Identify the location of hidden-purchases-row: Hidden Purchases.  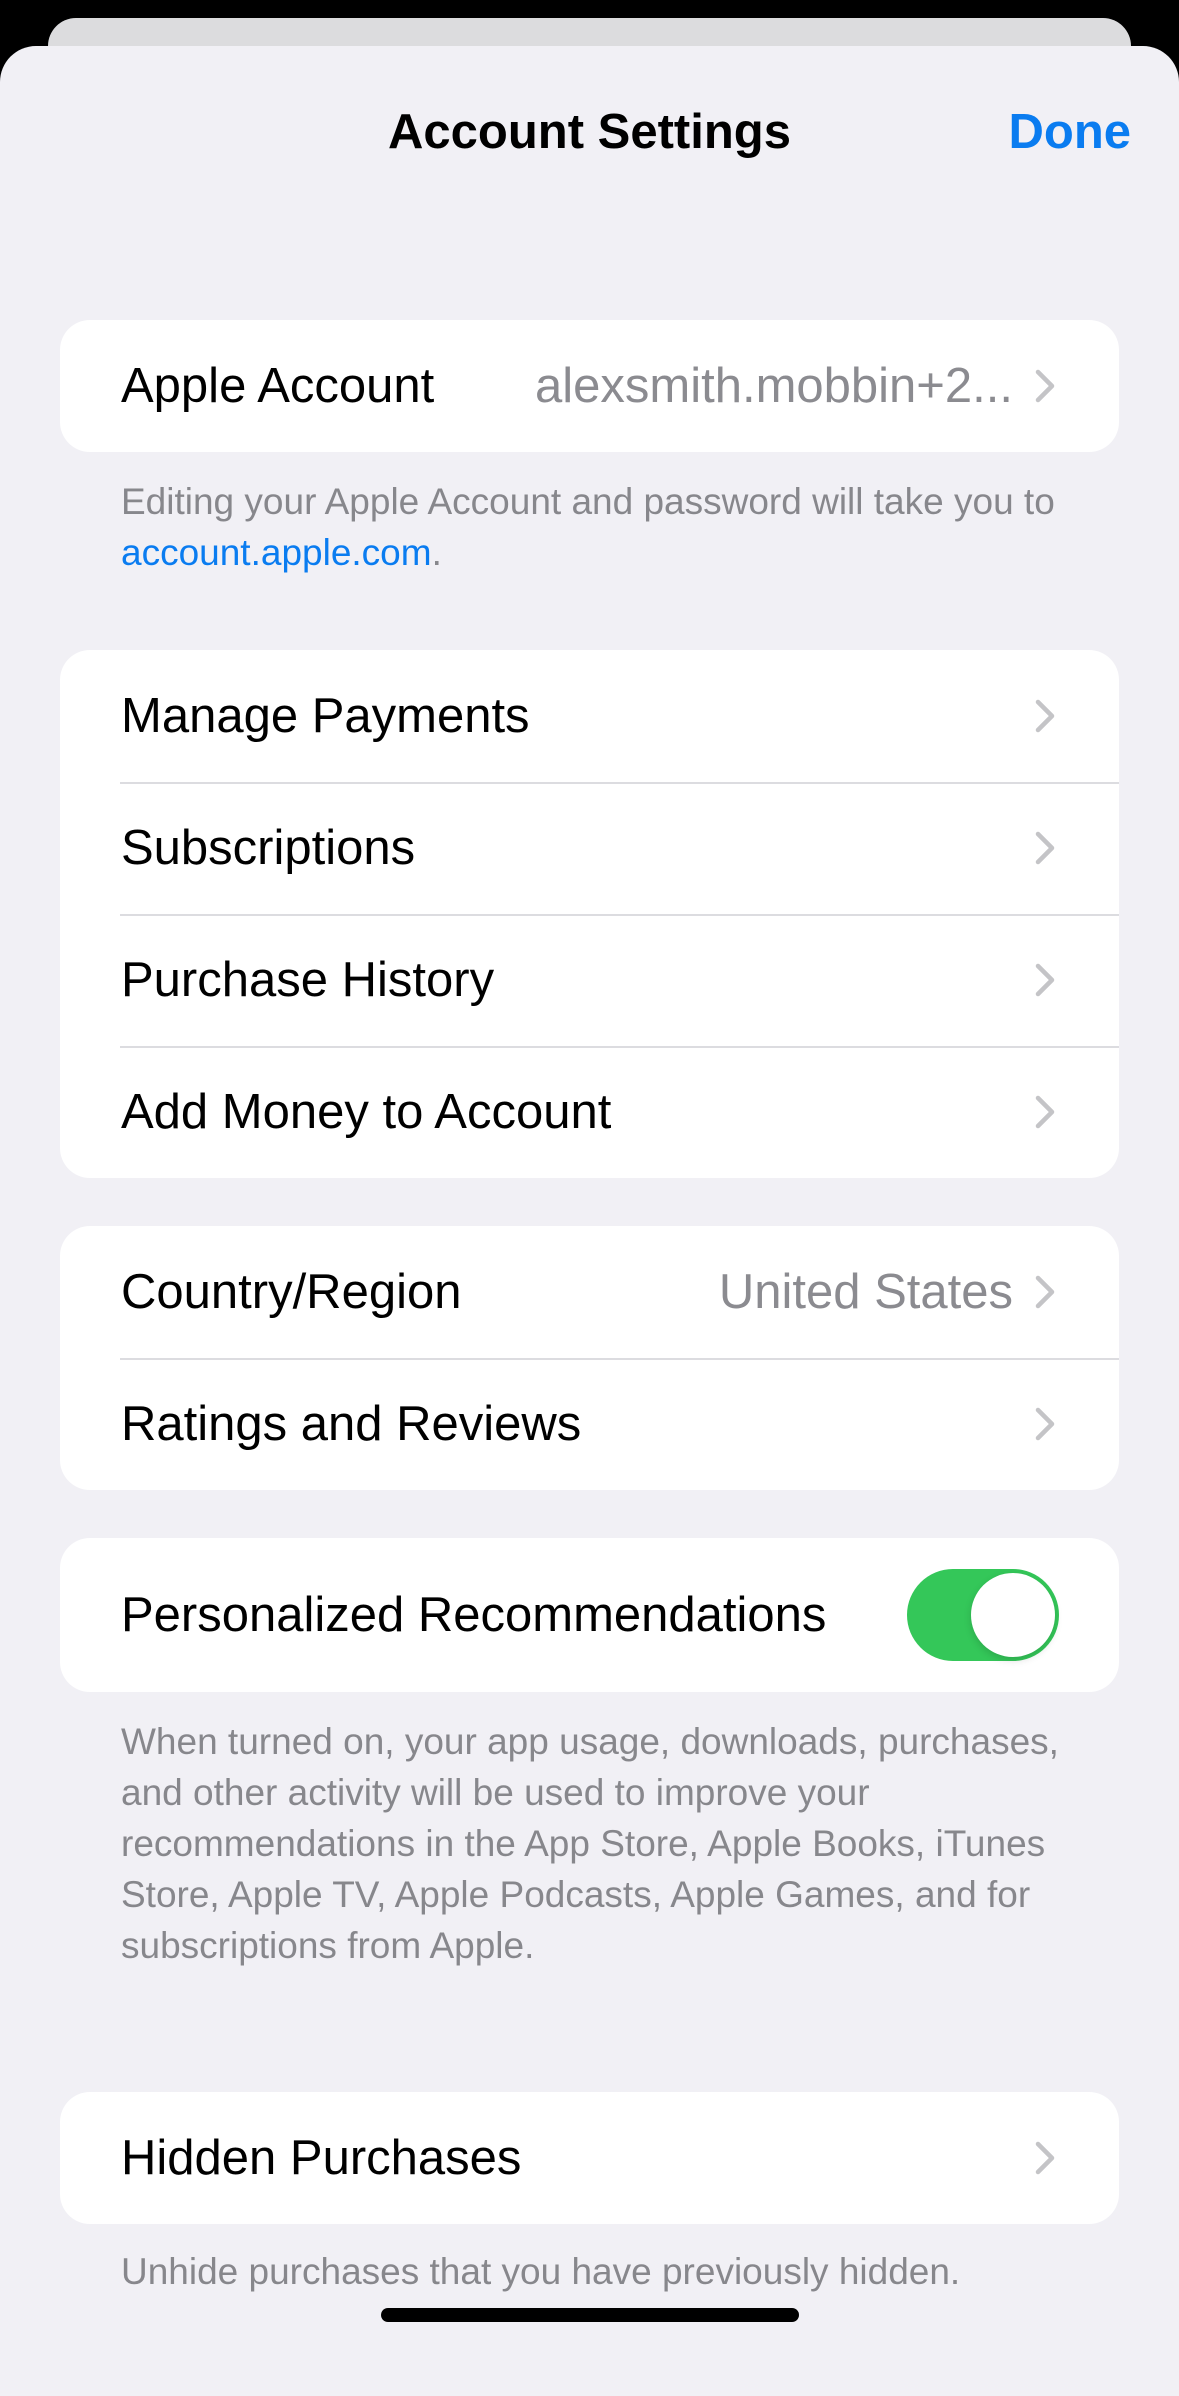
(589, 2158).